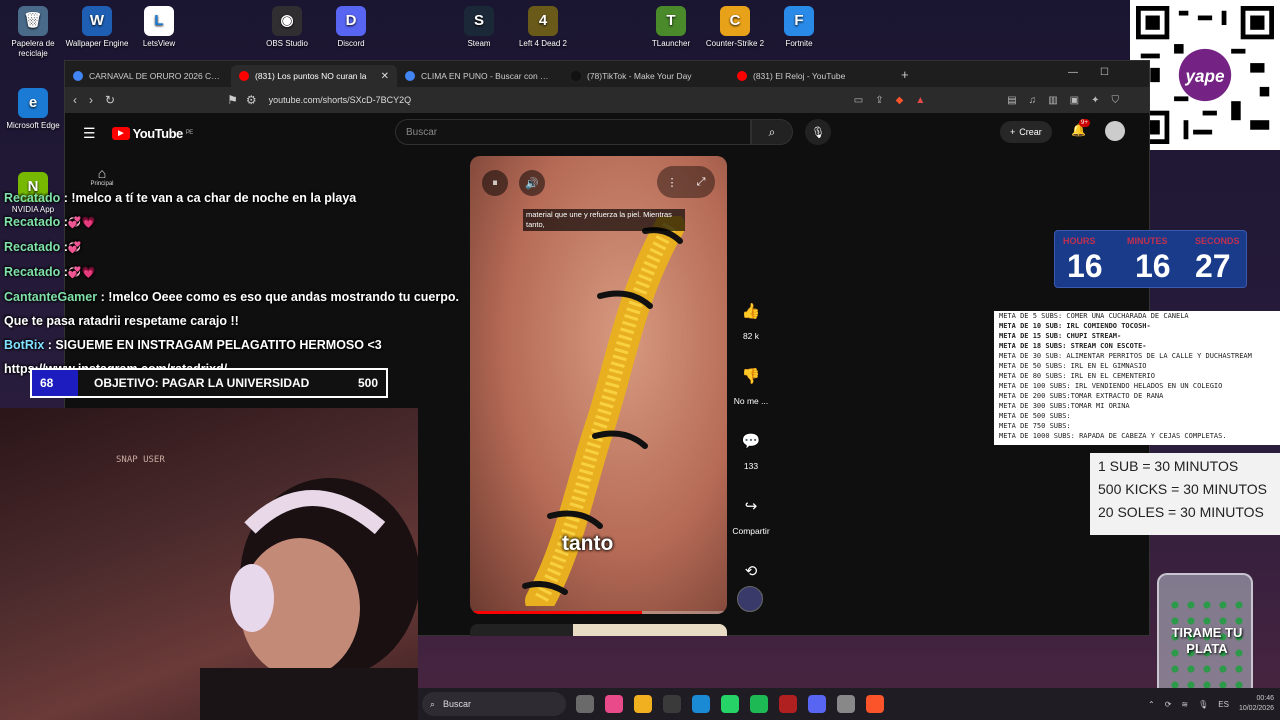 This screenshot has width=1280, height=720. What do you see at coordinates (751, 318) in the screenshot?
I see `action-like: 👍 82 k` at bounding box center [751, 318].